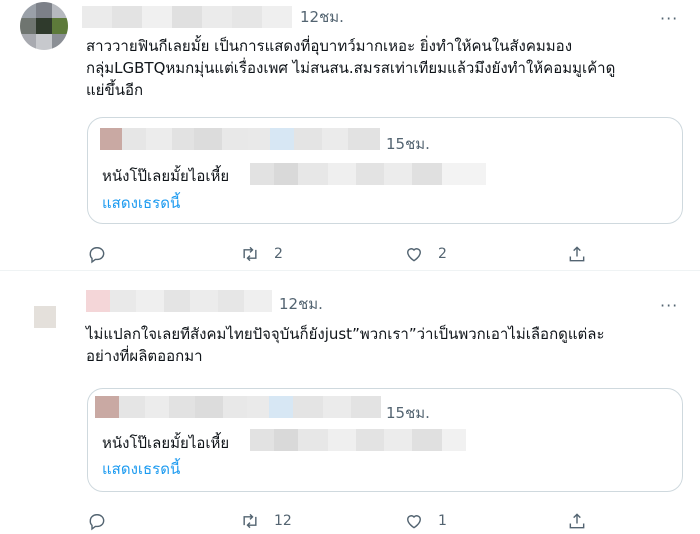 The width and height of the screenshot is (700, 534). I want to click on retweet-button: 2, so click(261, 254).